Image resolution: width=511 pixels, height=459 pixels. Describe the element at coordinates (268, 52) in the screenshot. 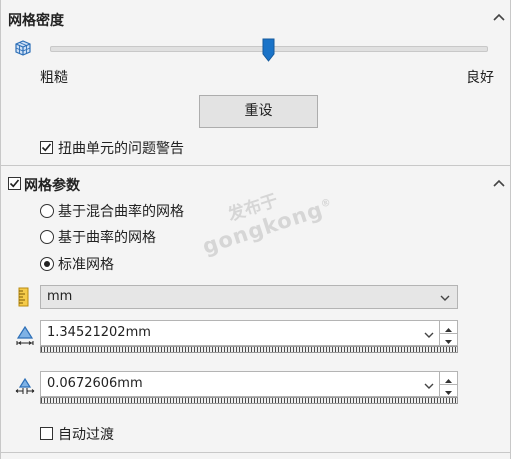

I see `mesh-density-slider-thumb` at that location.